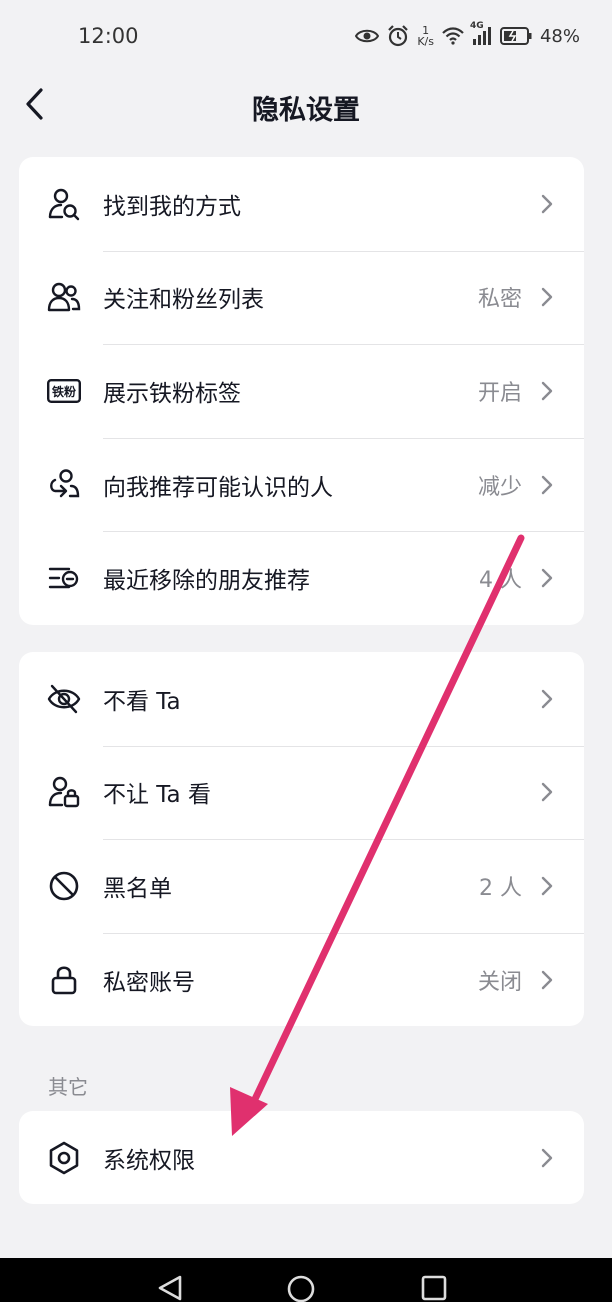  I want to click on header: 隐私设置, so click(306, 105).